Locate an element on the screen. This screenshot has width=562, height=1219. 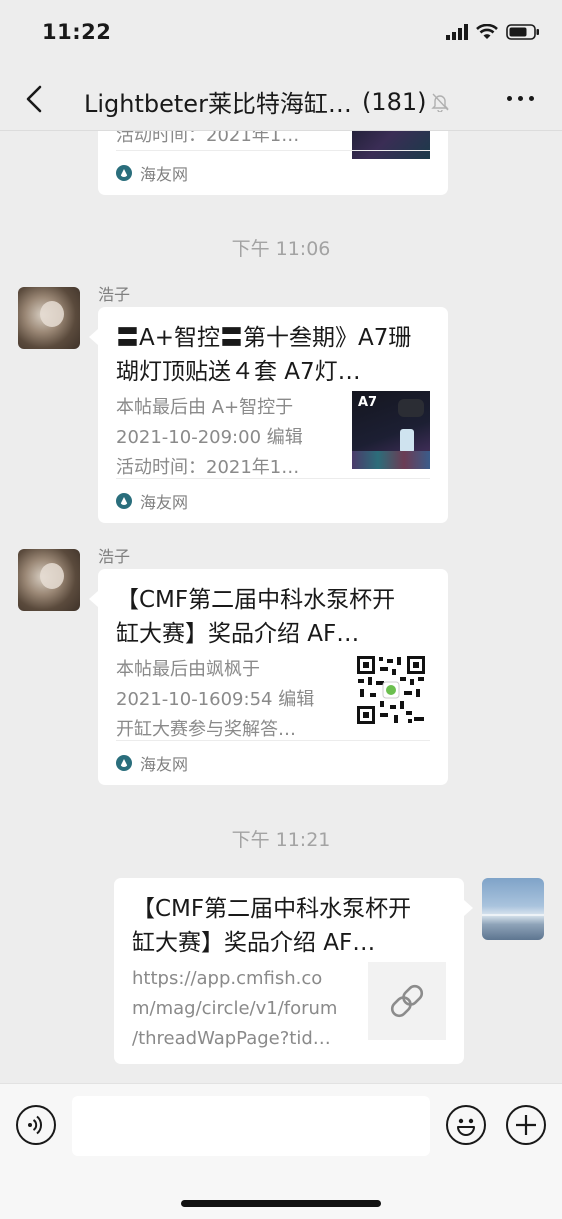
chat-header: Lightbeter莱比特海缸… (181) is located at coordinates (281, 99).